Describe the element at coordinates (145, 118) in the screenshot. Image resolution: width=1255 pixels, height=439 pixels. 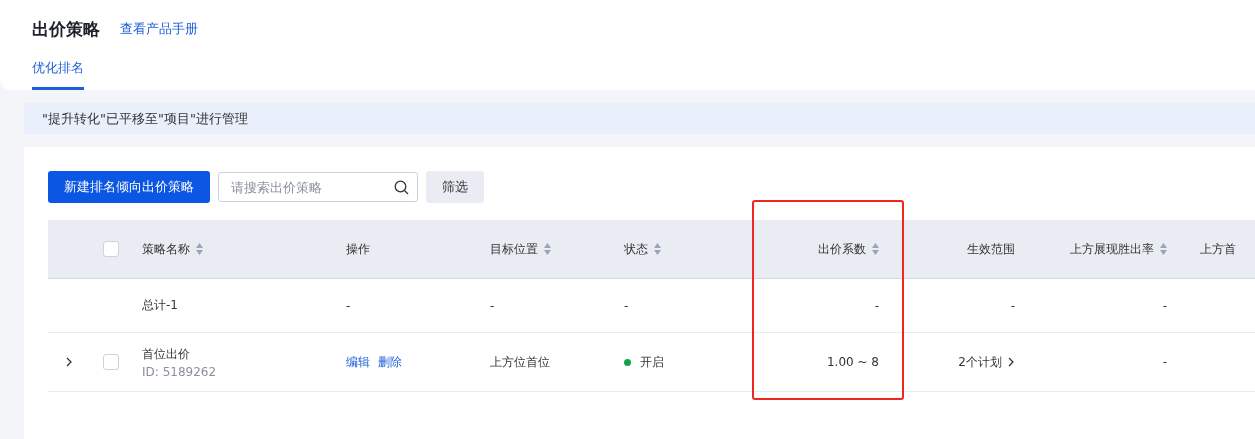
I see `notice-text: "提升转化"已平移至"项目"进行管理` at that location.